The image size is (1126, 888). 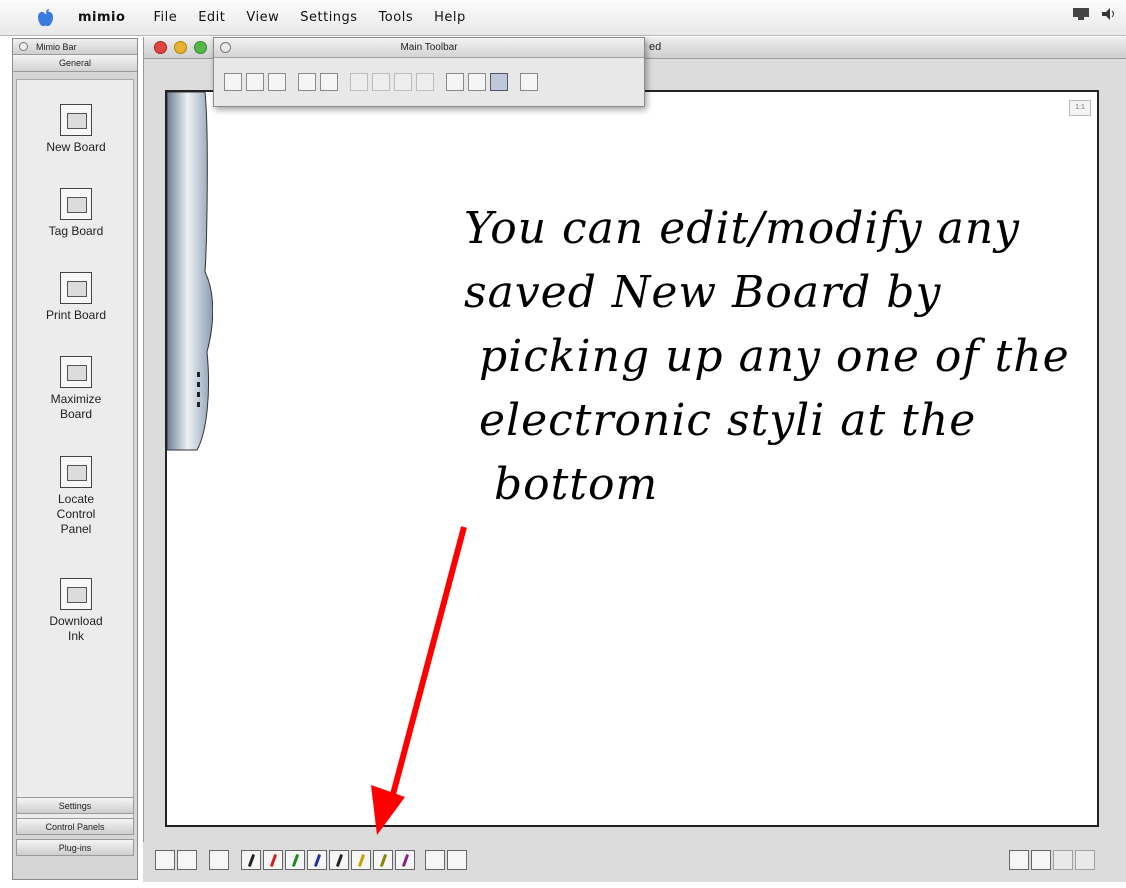 What do you see at coordinates (76, 204) in the screenshot?
I see `tag-board-icon` at bounding box center [76, 204].